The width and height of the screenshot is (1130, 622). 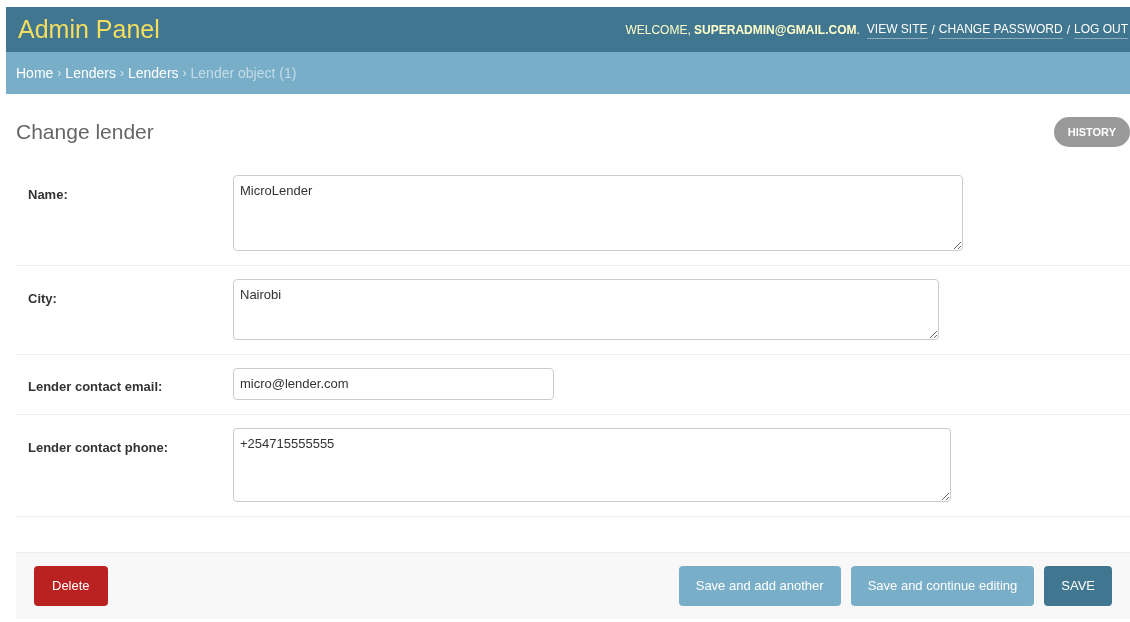 What do you see at coordinates (1101, 29) in the screenshot?
I see `header-link: LOG OUT` at bounding box center [1101, 29].